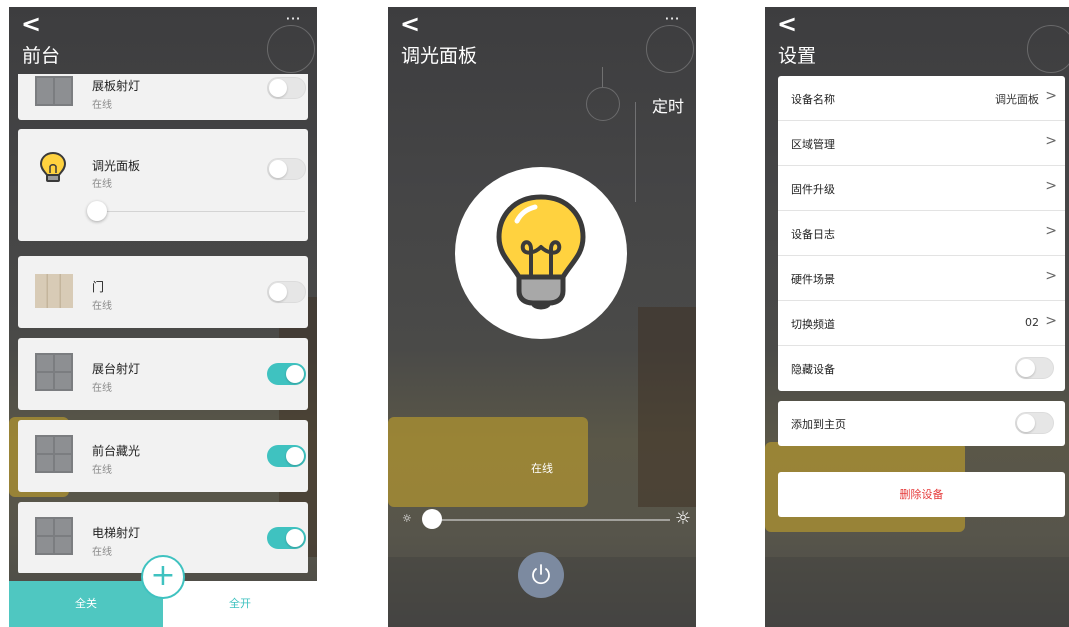 This screenshot has height=627, width=1069. I want to click on door-icon, so click(54, 291).